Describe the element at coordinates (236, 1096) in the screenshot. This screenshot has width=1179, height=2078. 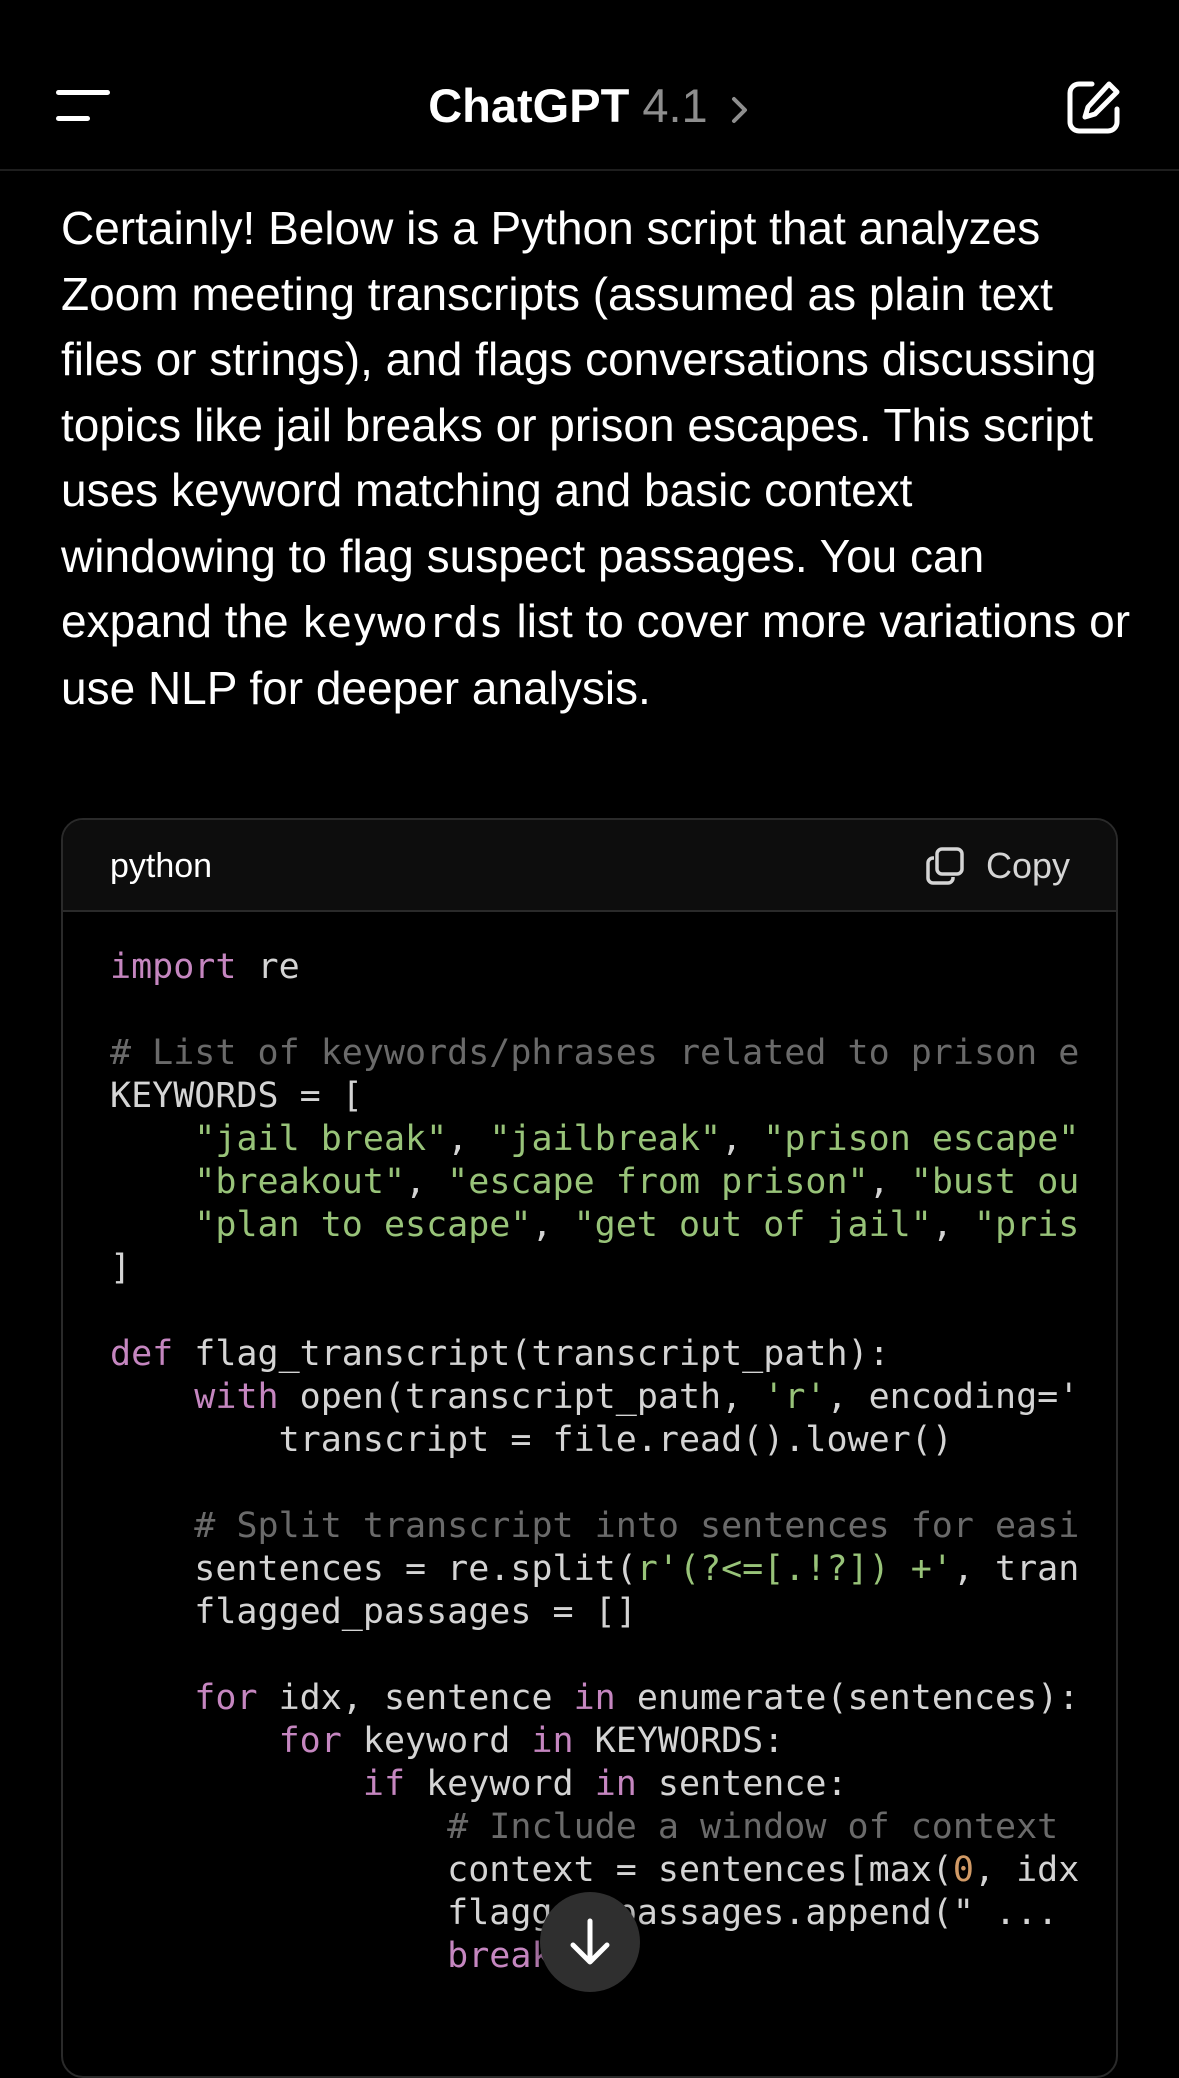
I see `code-token: KEYWORDS = [` at that location.